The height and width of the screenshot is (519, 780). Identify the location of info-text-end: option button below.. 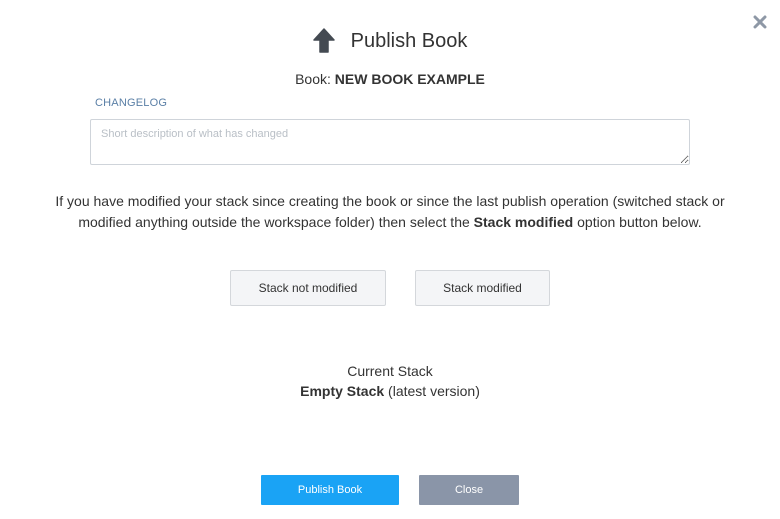
(637, 222).